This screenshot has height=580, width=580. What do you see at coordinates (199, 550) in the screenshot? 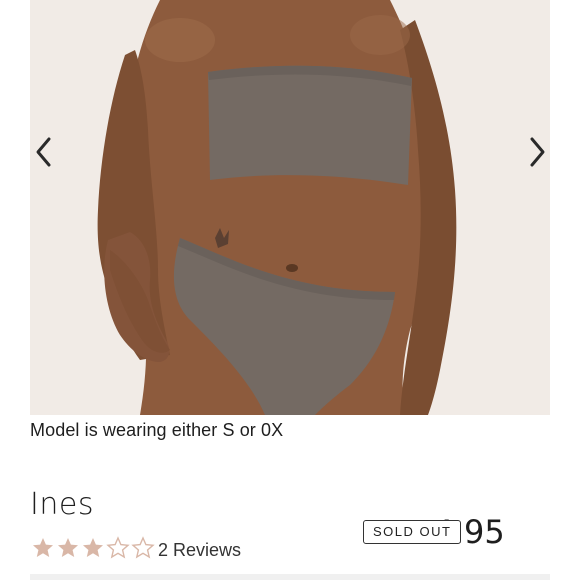
I see `reviews-link: 2 Reviews` at bounding box center [199, 550].